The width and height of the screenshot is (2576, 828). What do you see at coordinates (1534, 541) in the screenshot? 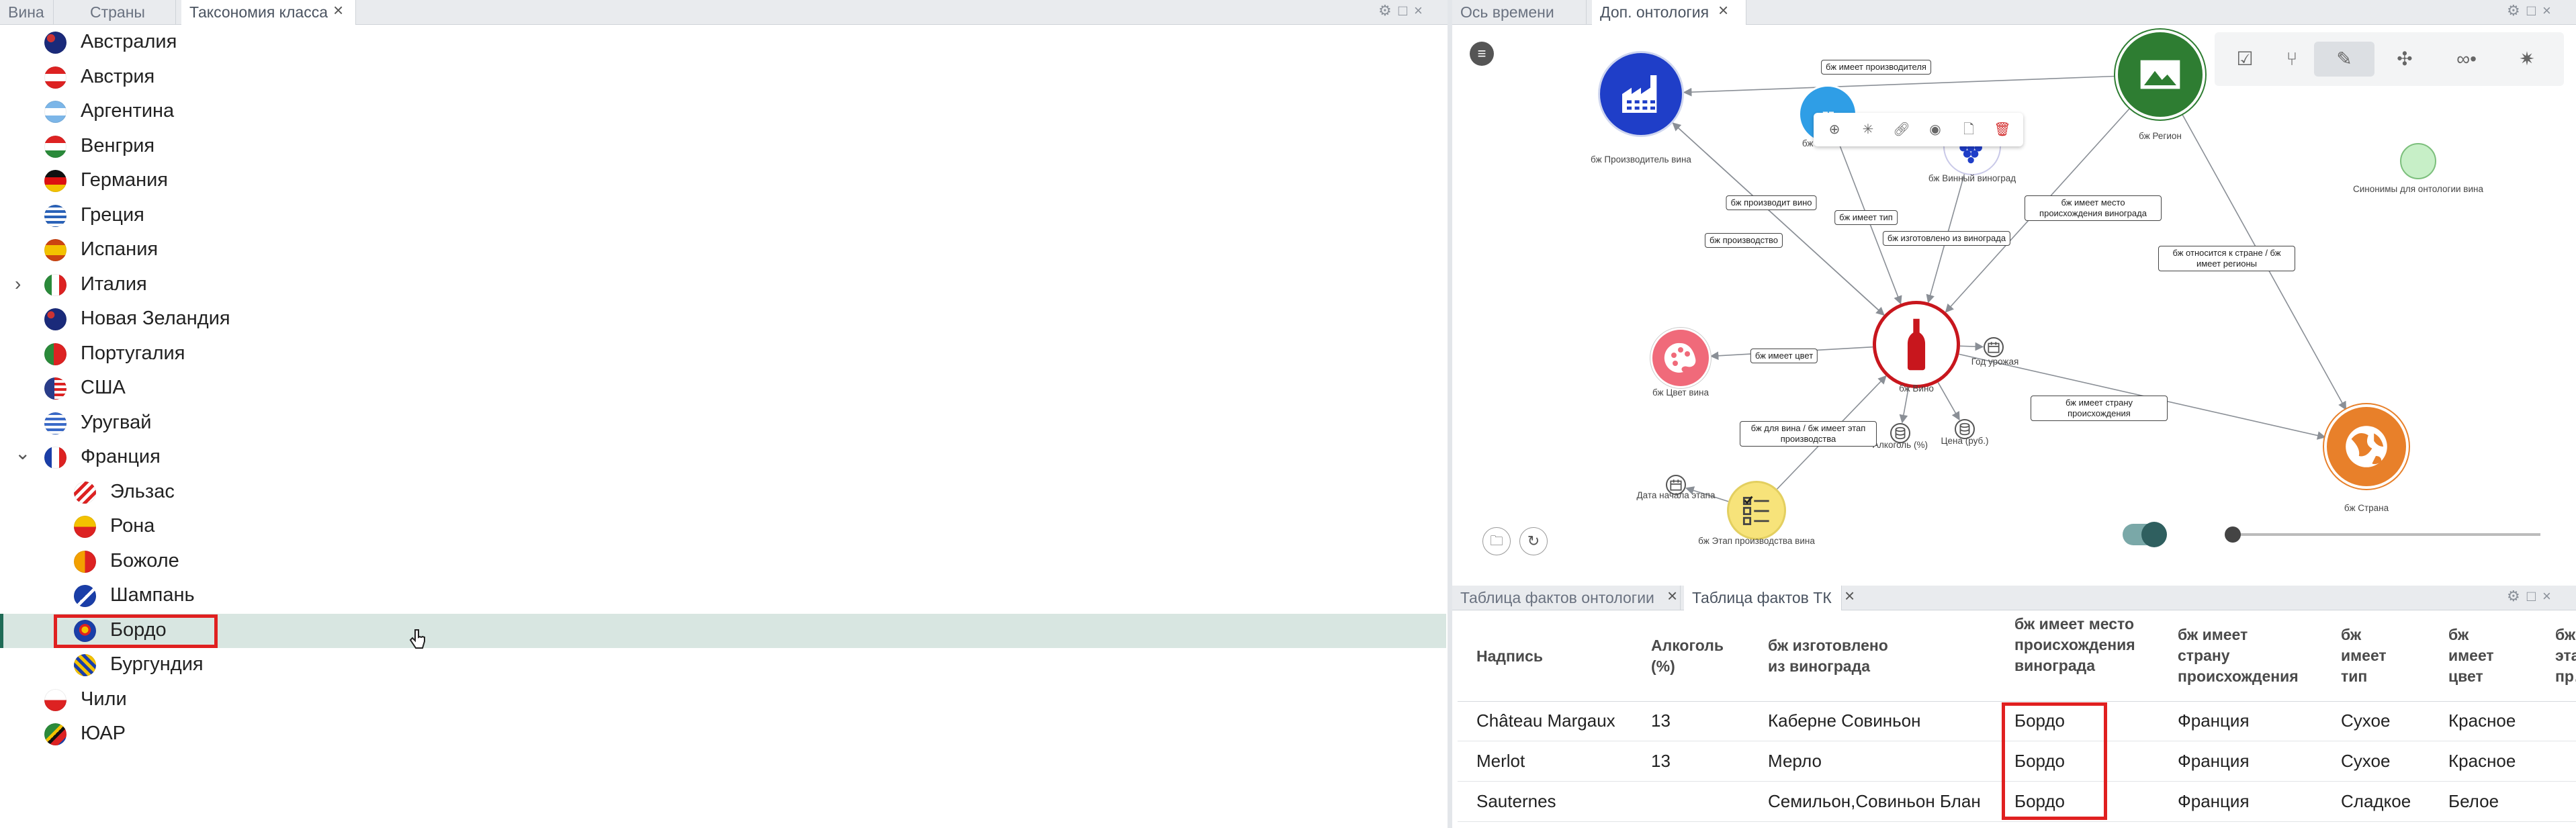
I see `refresh-button: ↻` at bounding box center [1534, 541].